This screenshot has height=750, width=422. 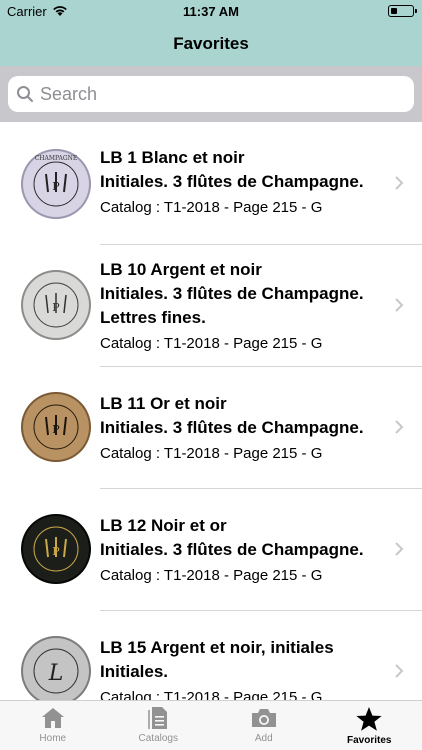 I want to click on search-bar, so click(x=211, y=94).